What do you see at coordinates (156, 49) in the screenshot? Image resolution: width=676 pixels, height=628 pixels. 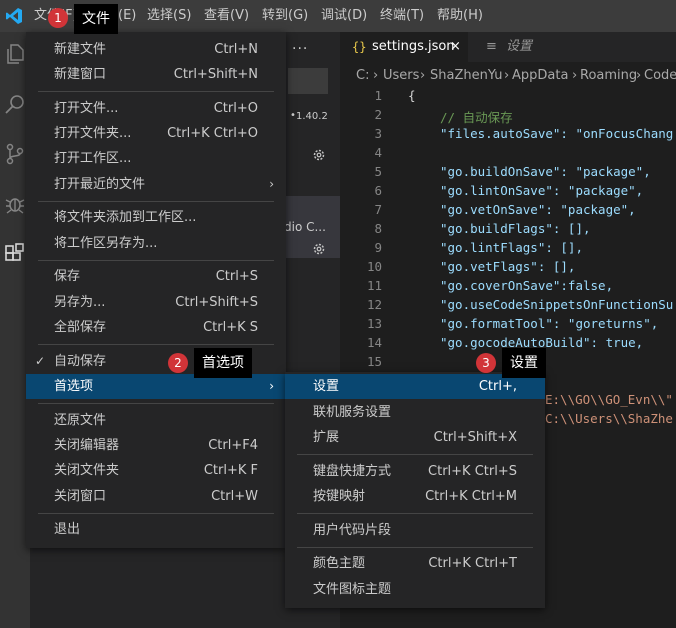 I see `menu-item-new-file: 新建文件 Ctrl+N` at bounding box center [156, 49].